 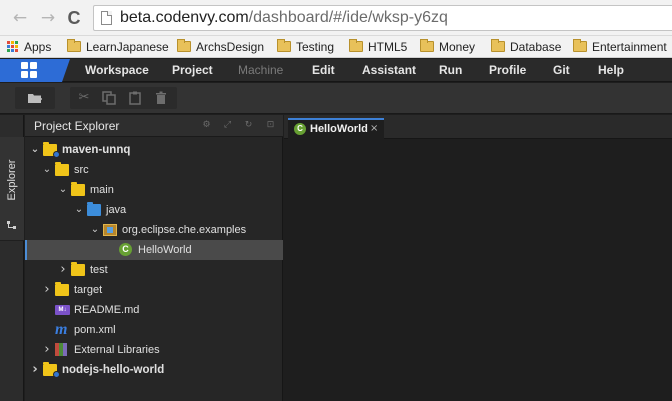 What do you see at coordinates (116, 210) in the screenshot?
I see `tree-item-label: java` at bounding box center [116, 210].